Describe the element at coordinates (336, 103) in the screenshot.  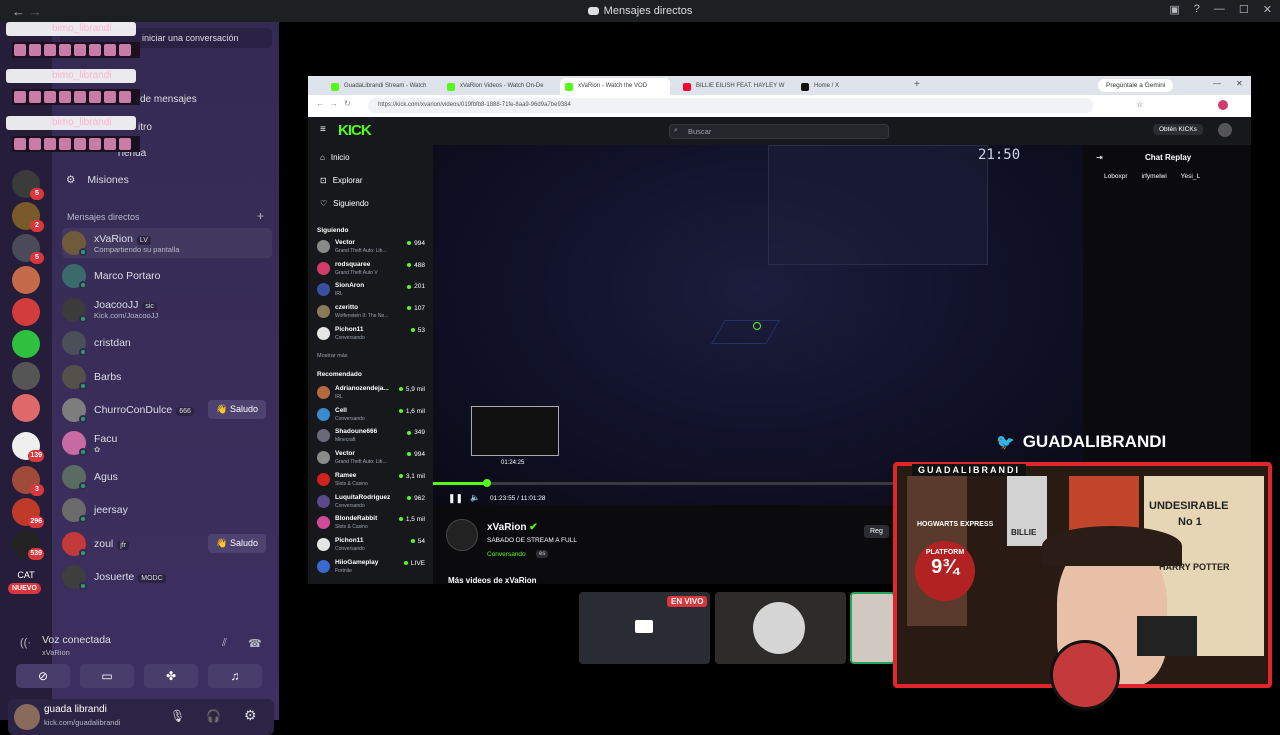
I see `nav-buttons-icon: ←→↻` at that location.